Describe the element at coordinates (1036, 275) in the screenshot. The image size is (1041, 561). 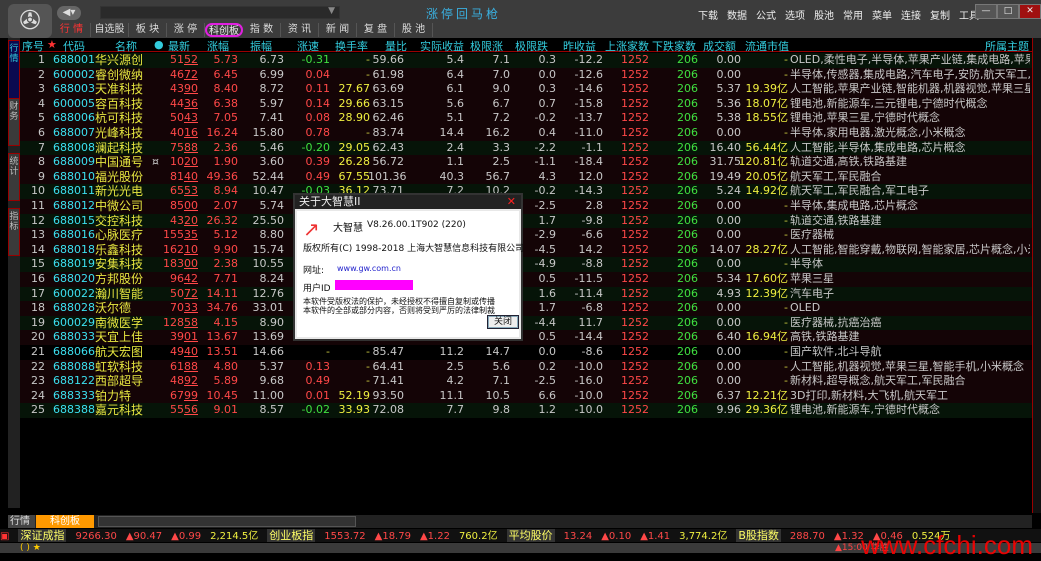
I see `vertical-scrollbar` at that location.